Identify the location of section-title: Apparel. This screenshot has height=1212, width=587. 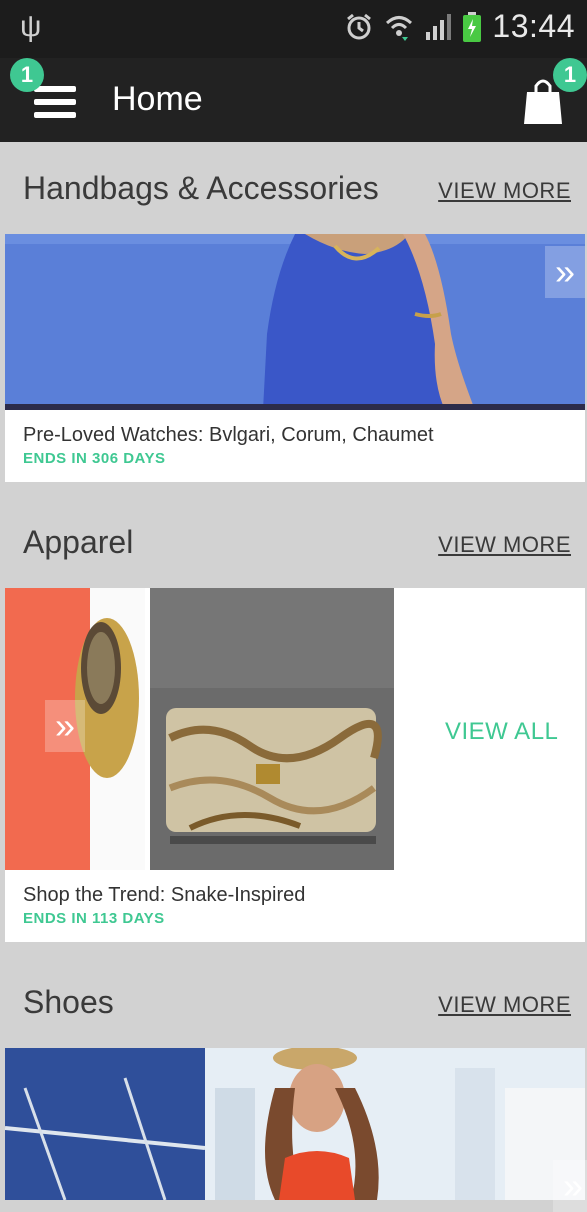
(78, 542).